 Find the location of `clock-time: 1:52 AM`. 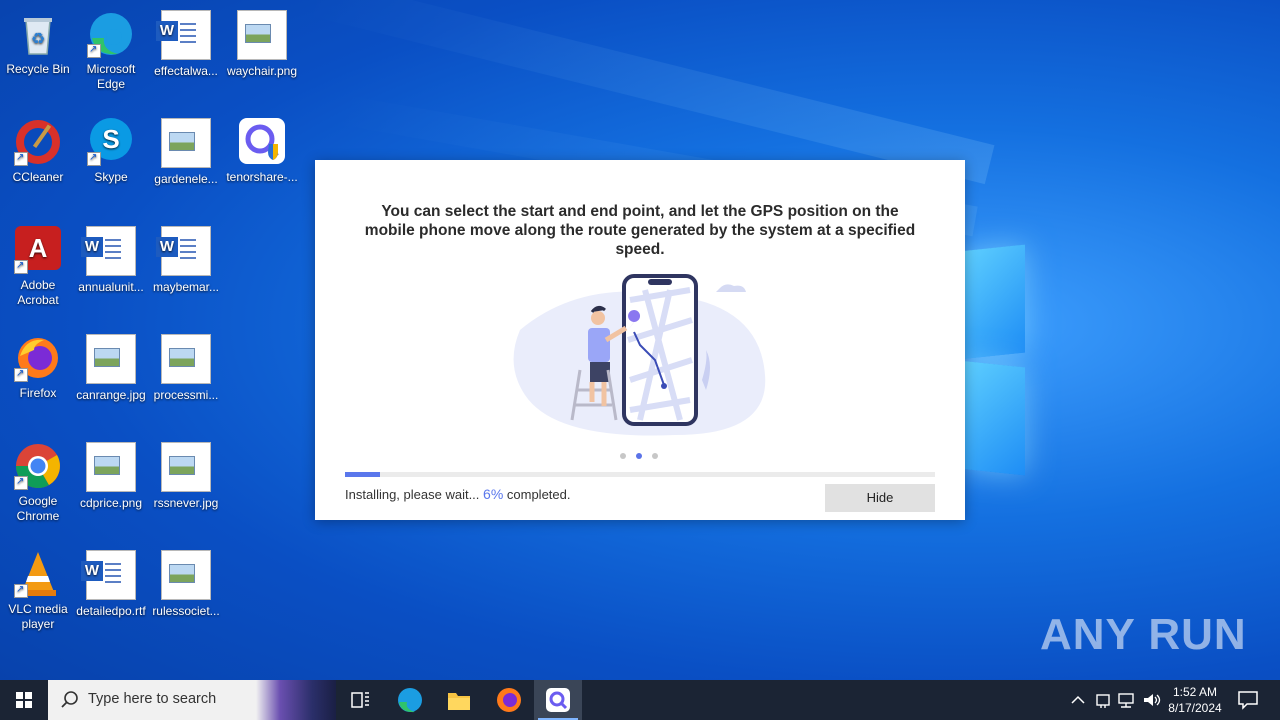

clock-time: 1:52 AM is located at coordinates (1195, 692).